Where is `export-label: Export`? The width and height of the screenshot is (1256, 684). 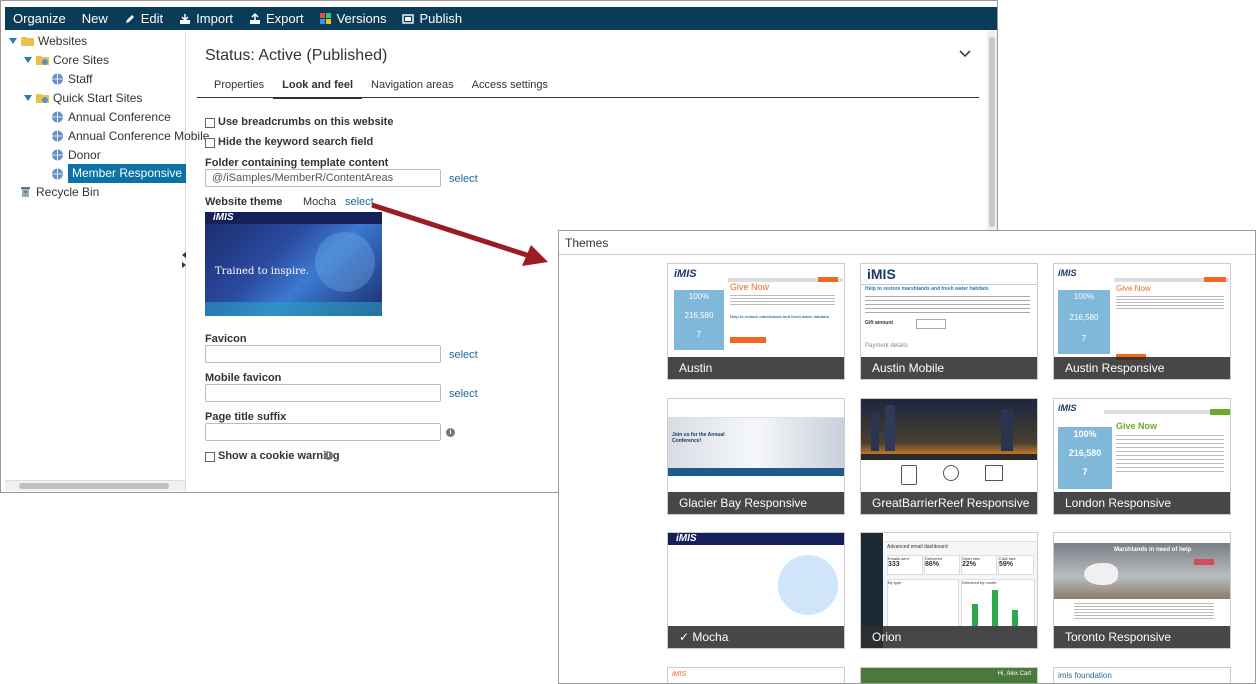
export-label: Export is located at coordinates (285, 18).